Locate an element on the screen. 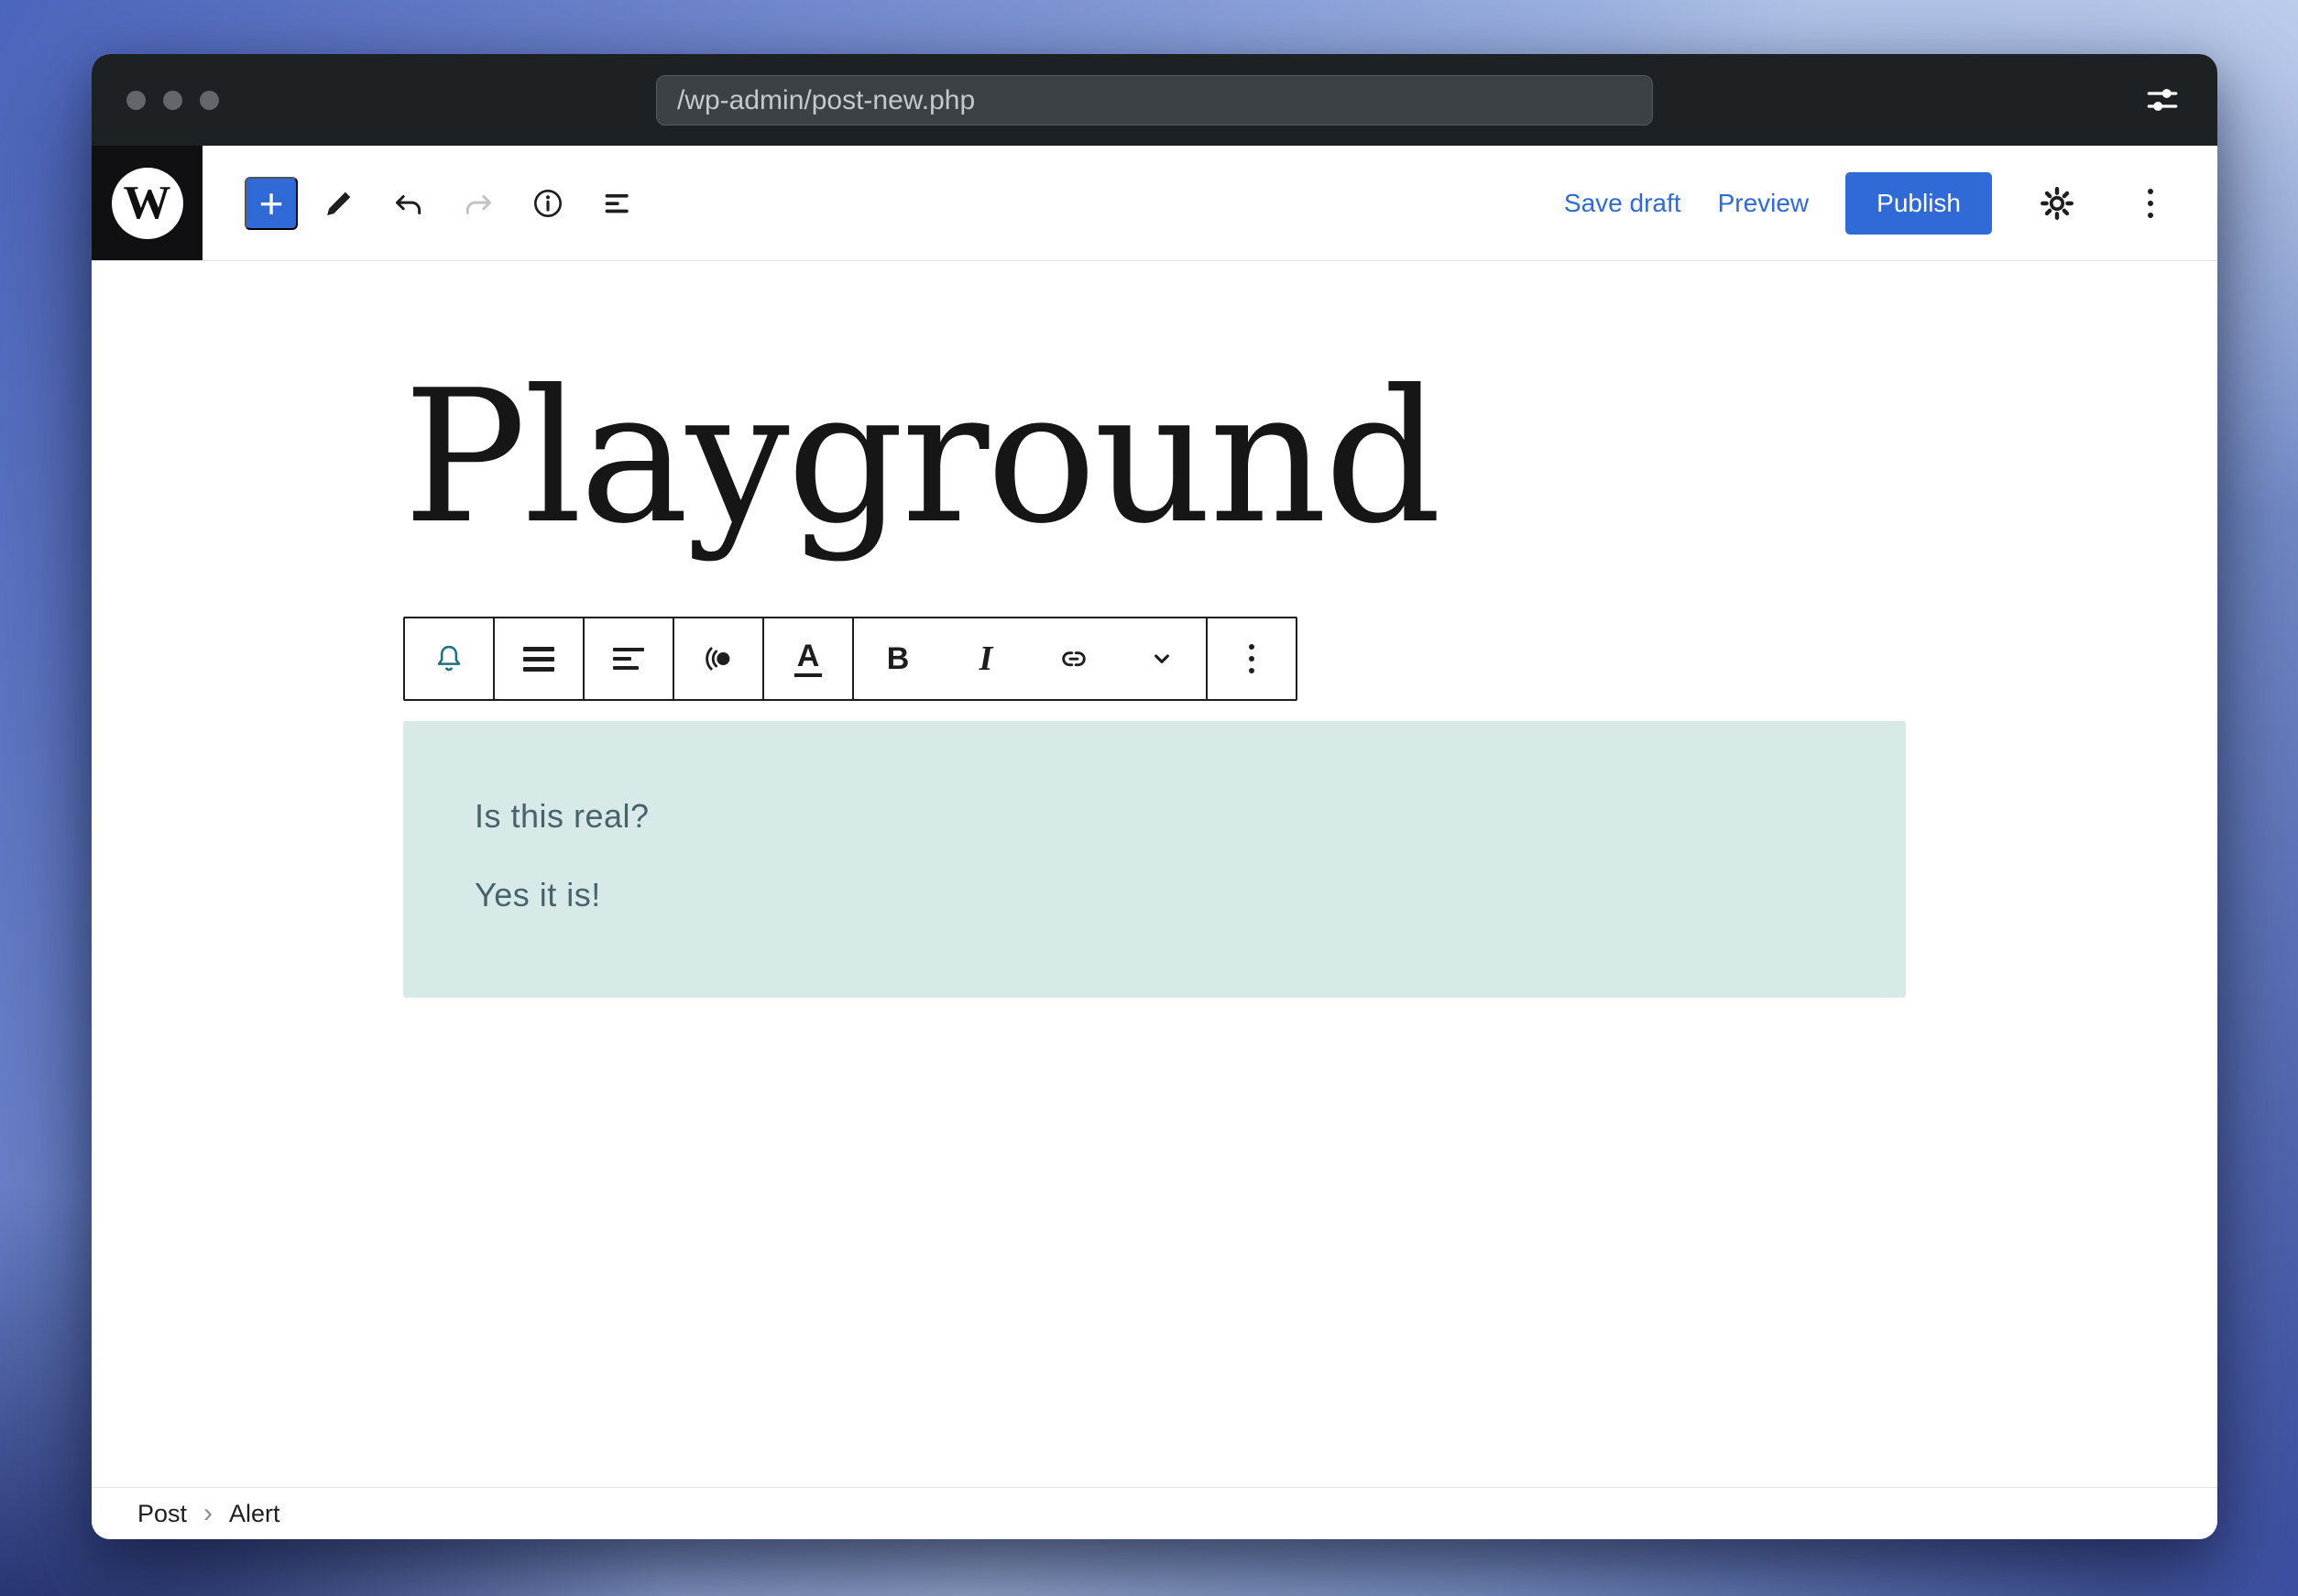 The height and width of the screenshot is (1596, 2298). bell-icon is located at coordinates (449, 658).